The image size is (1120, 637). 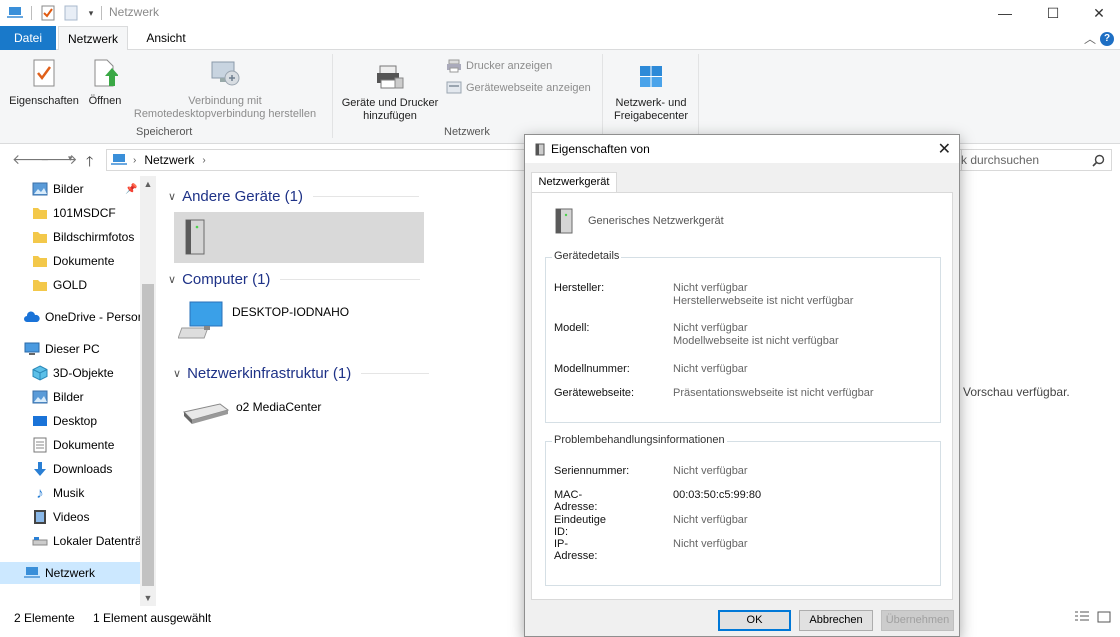 What do you see at coordinates (390, 79) in the screenshot?
I see `printer-add-icon` at bounding box center [390, 79].